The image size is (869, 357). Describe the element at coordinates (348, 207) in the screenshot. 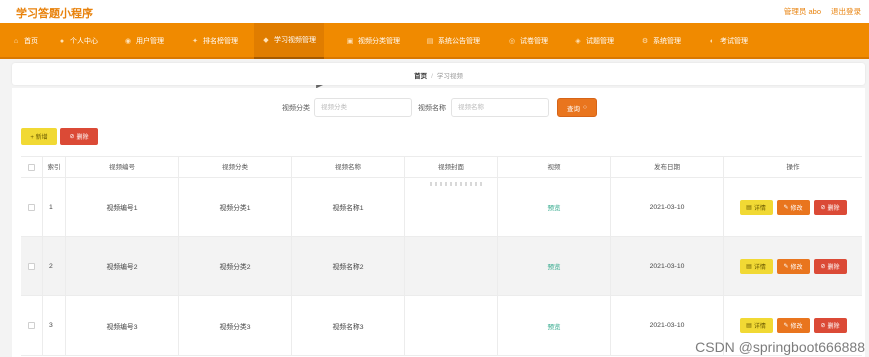

I see `row-name: 视频名称1` at that location.